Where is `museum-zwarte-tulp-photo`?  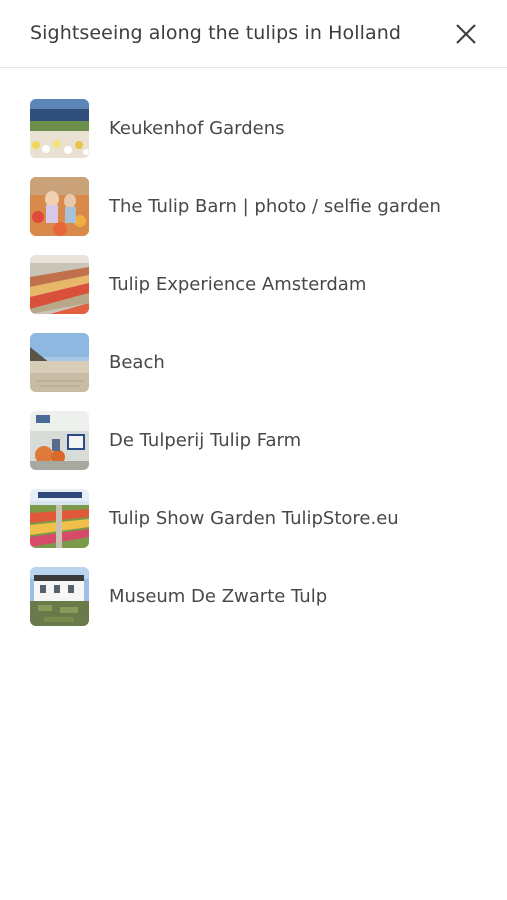
museum-zwarte-tulp-photo is located at coordinates (59, 596).